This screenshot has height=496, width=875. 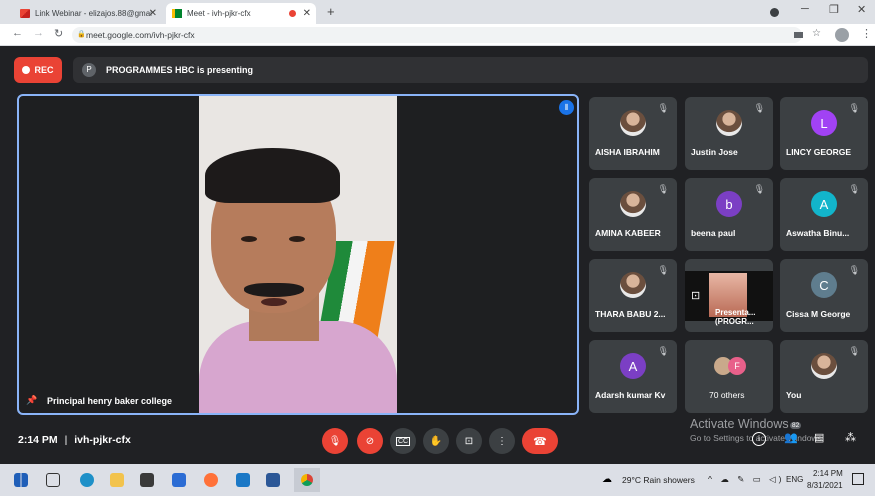 What do you see at coordinates (117, 480) in the screenshot?
I see `file-explorer-icon` at bounding box center [117, 480].